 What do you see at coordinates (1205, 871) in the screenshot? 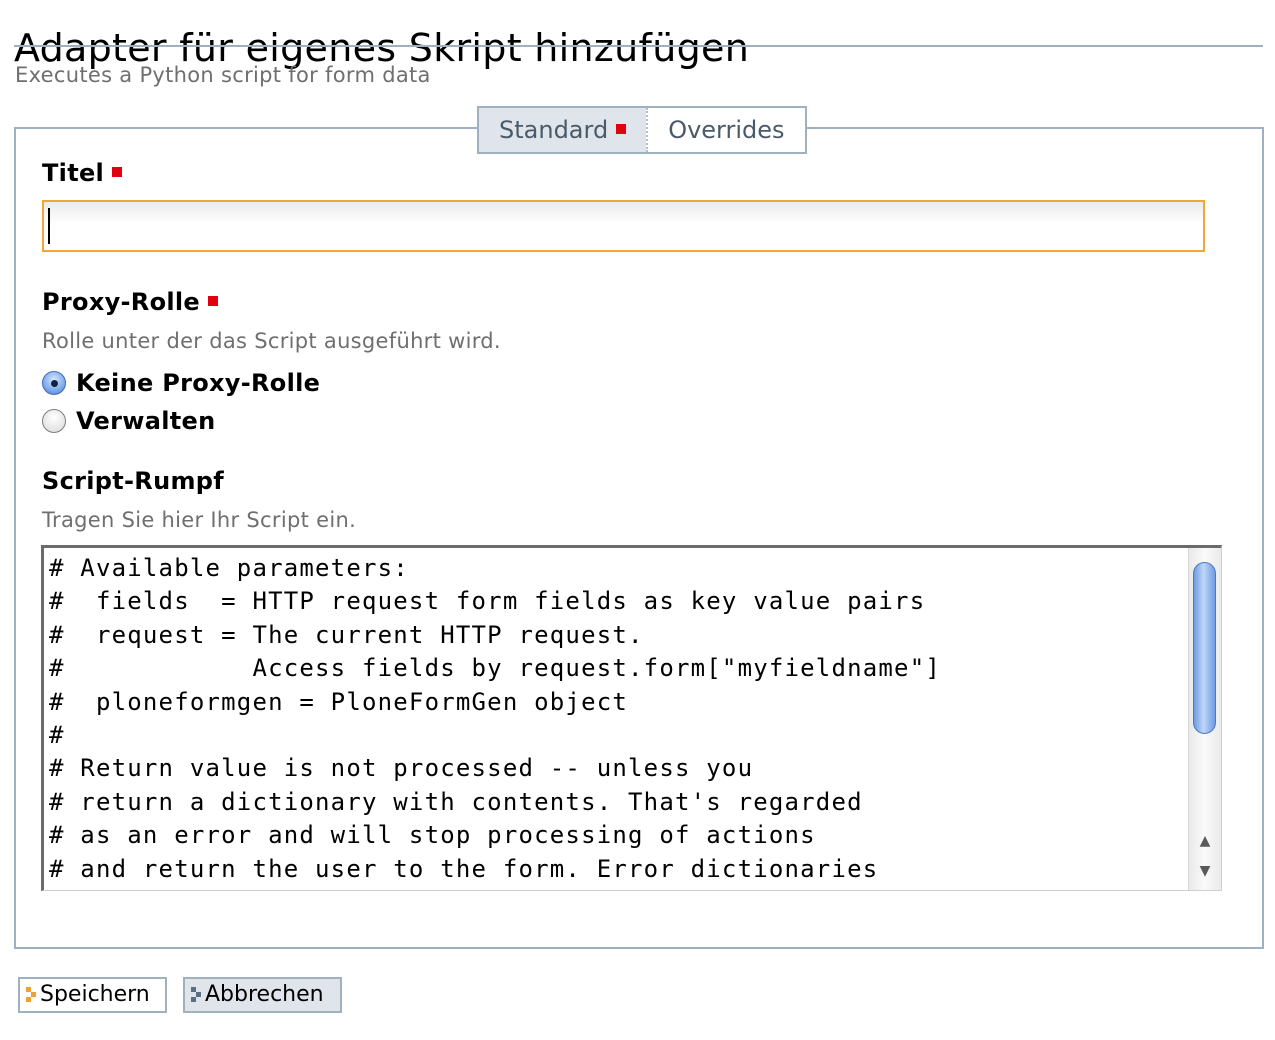
I see `scroll-down-arrow-icon: ▼` at bounding box center [1205, 871].